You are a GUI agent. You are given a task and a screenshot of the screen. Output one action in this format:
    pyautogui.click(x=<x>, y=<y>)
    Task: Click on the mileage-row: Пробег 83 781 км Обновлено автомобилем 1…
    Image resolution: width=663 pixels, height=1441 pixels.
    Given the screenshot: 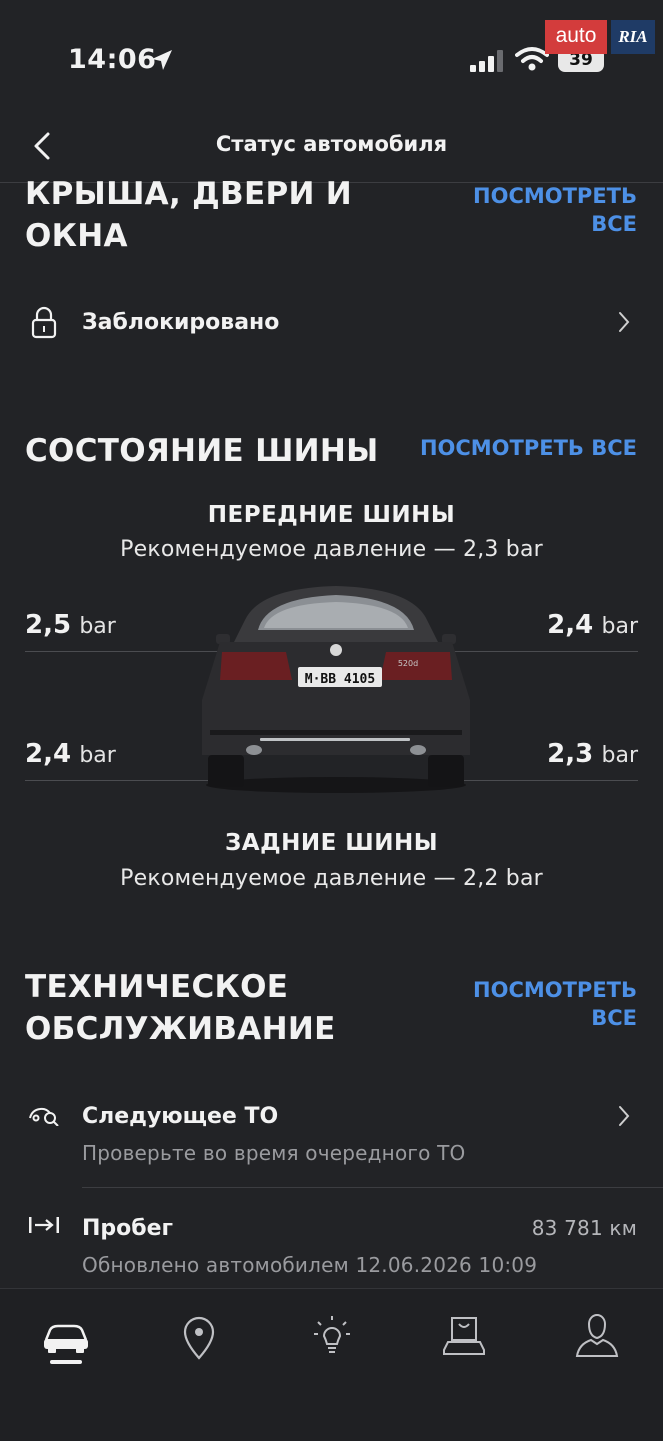 What is the action you would take?
    pyautogui.click(x=331, y=1244)
    